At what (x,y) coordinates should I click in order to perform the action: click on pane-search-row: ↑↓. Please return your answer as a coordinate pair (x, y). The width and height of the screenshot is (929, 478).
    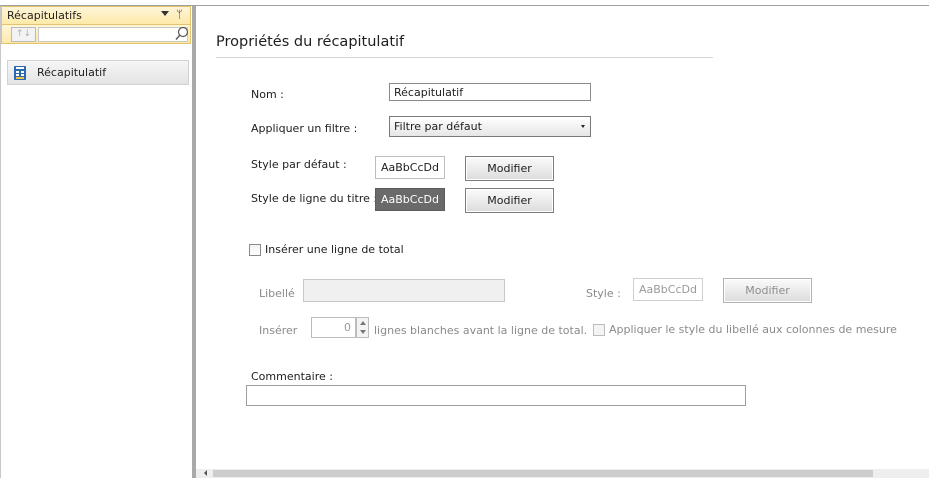
    Looking at the image, I should click on (96, 34).